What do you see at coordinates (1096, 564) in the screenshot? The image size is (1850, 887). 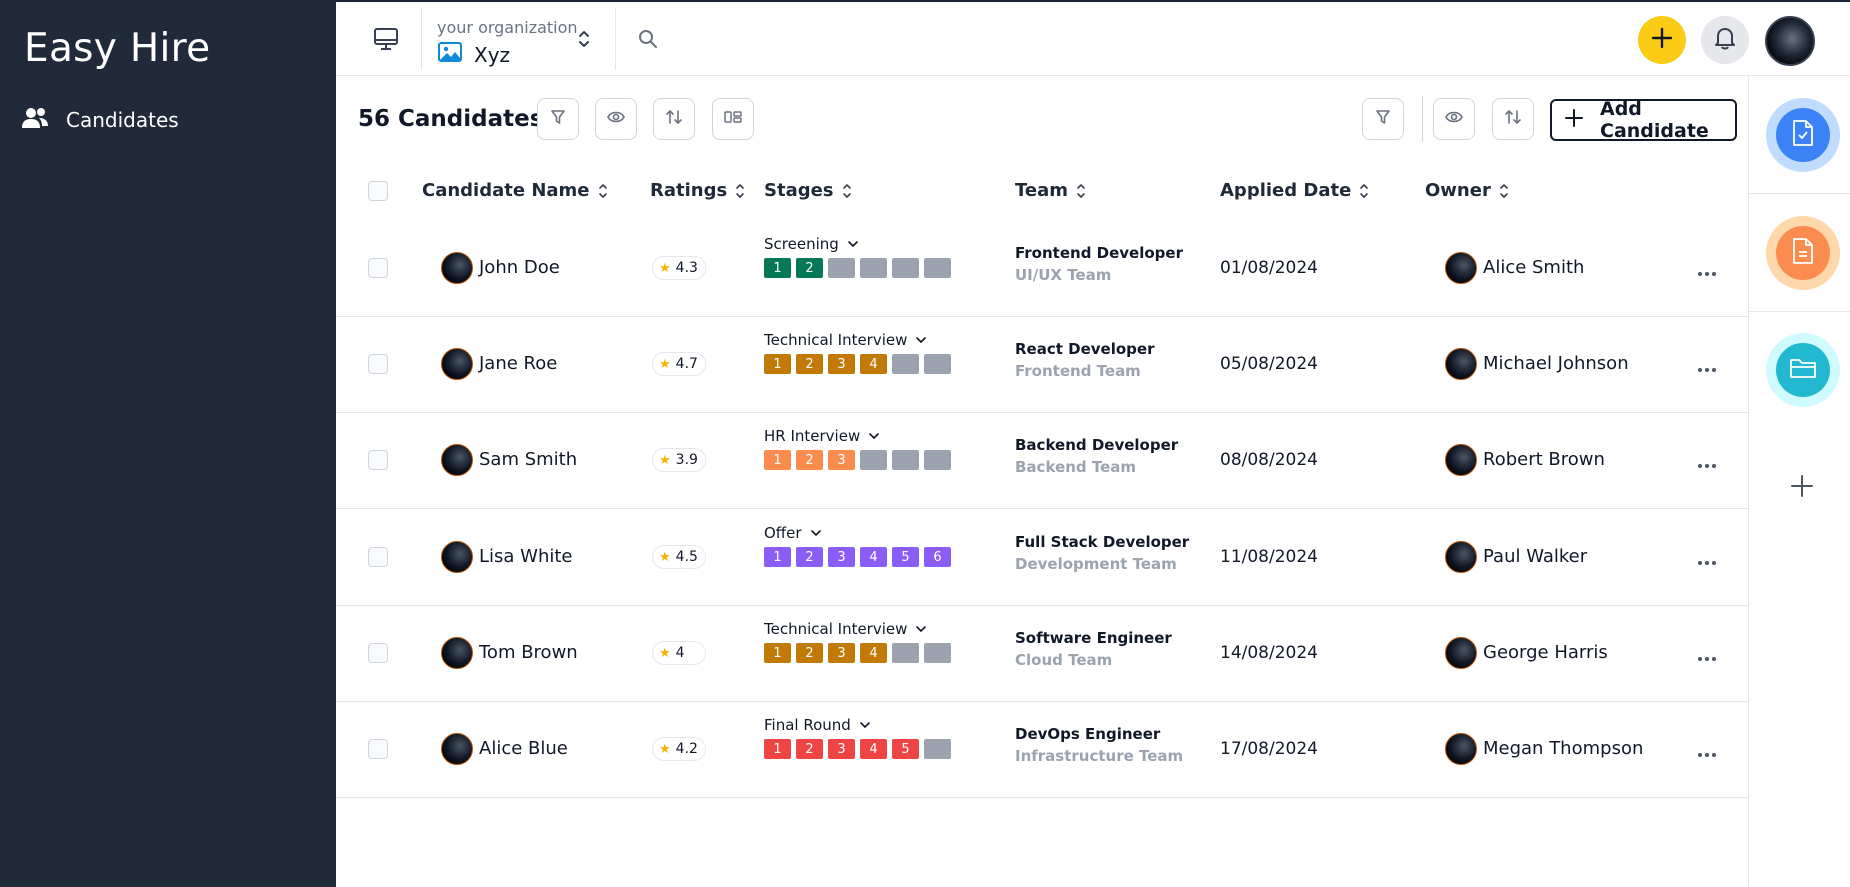 I see `team-name: Development Team` at bounding box center [1096, 564].